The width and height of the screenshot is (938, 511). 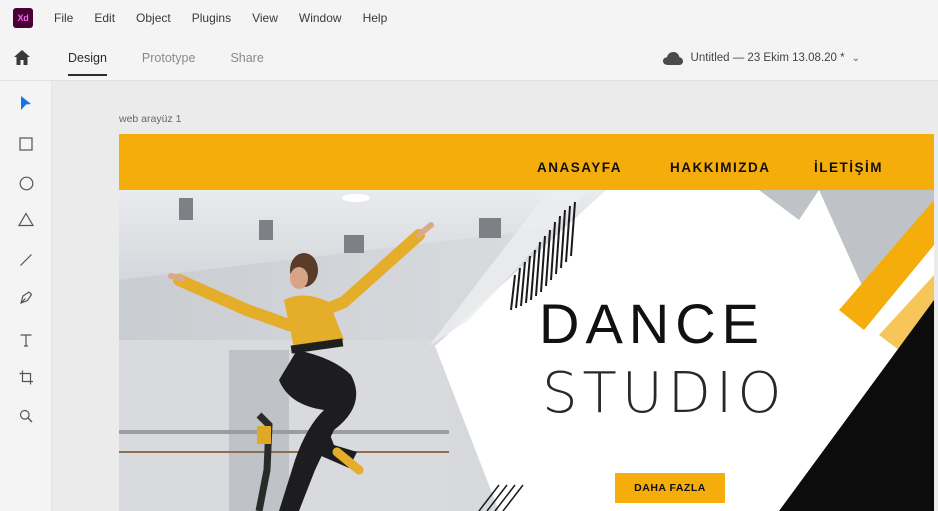 I want to click on menu-object: Object, so click(x=153, y=18).